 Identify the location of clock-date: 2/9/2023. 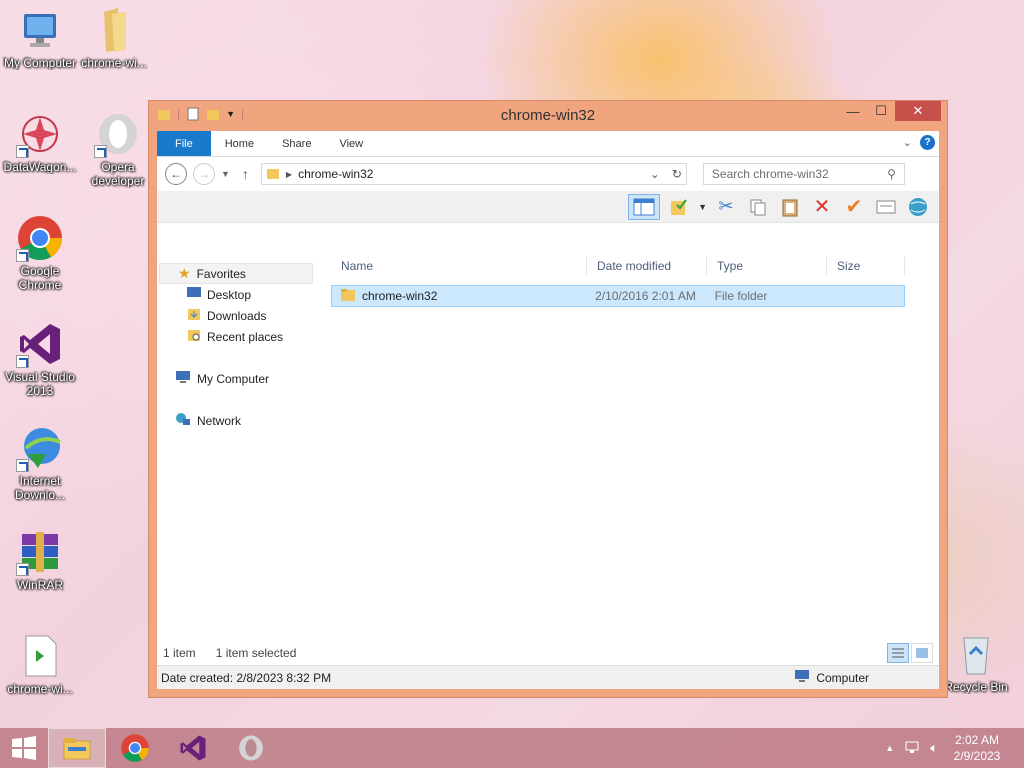
(977, 756).